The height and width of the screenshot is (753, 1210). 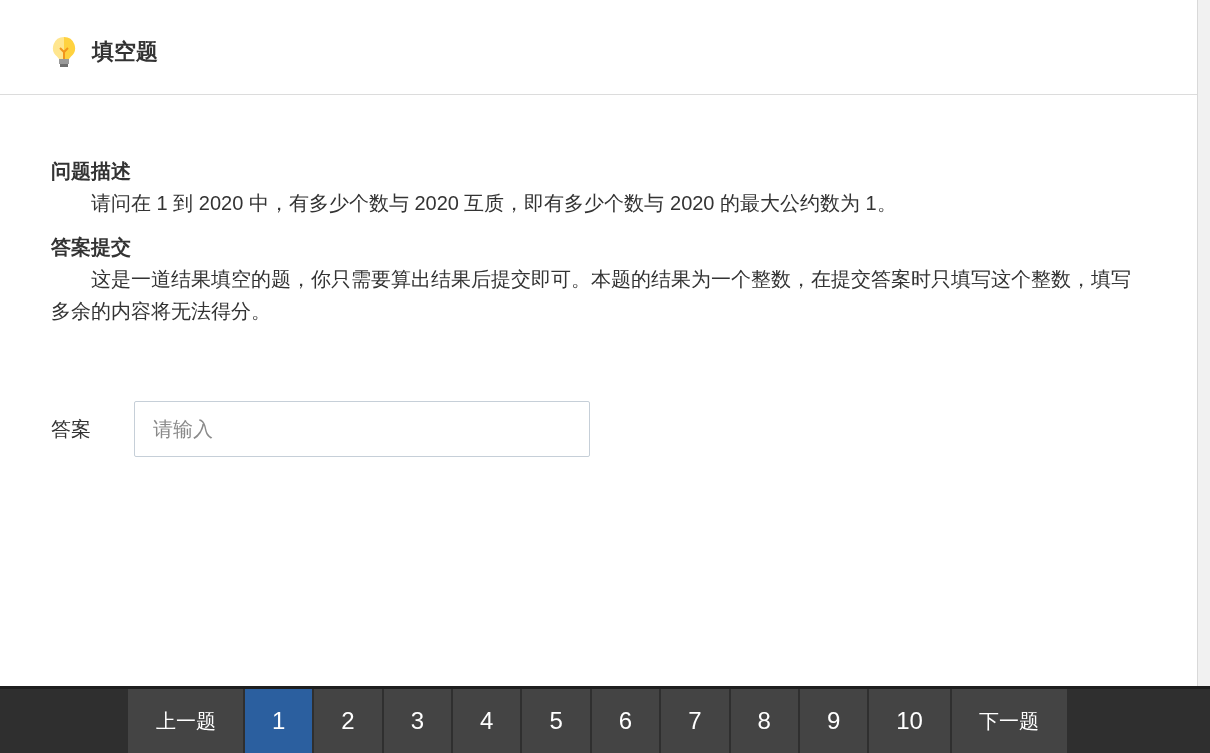 I want to click on section-heading: 问题描述, so click(x=91, y=171).